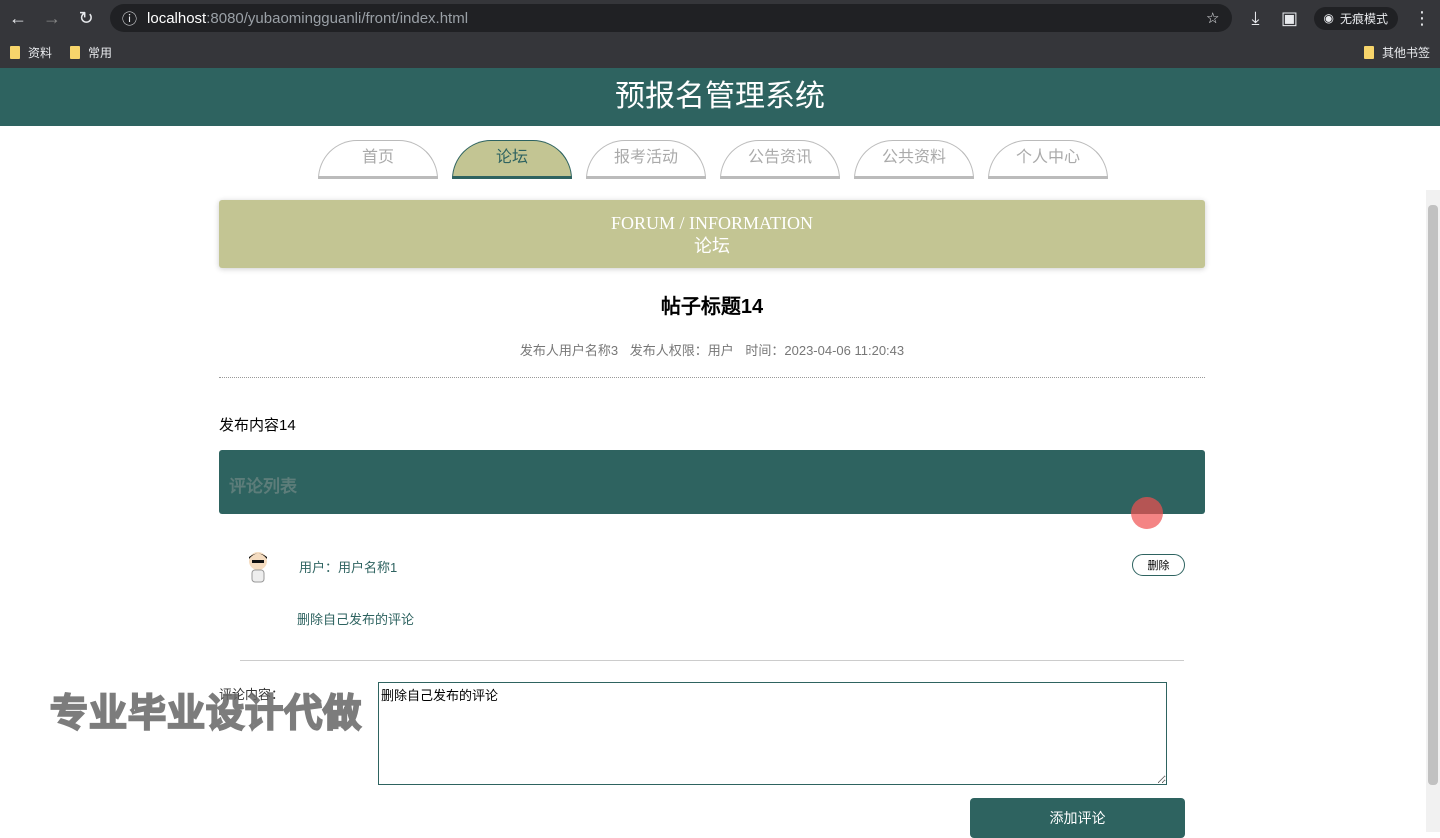 The image size is (1440, 838). I want to click on post-content: 发布内容14, so click(257, 425).